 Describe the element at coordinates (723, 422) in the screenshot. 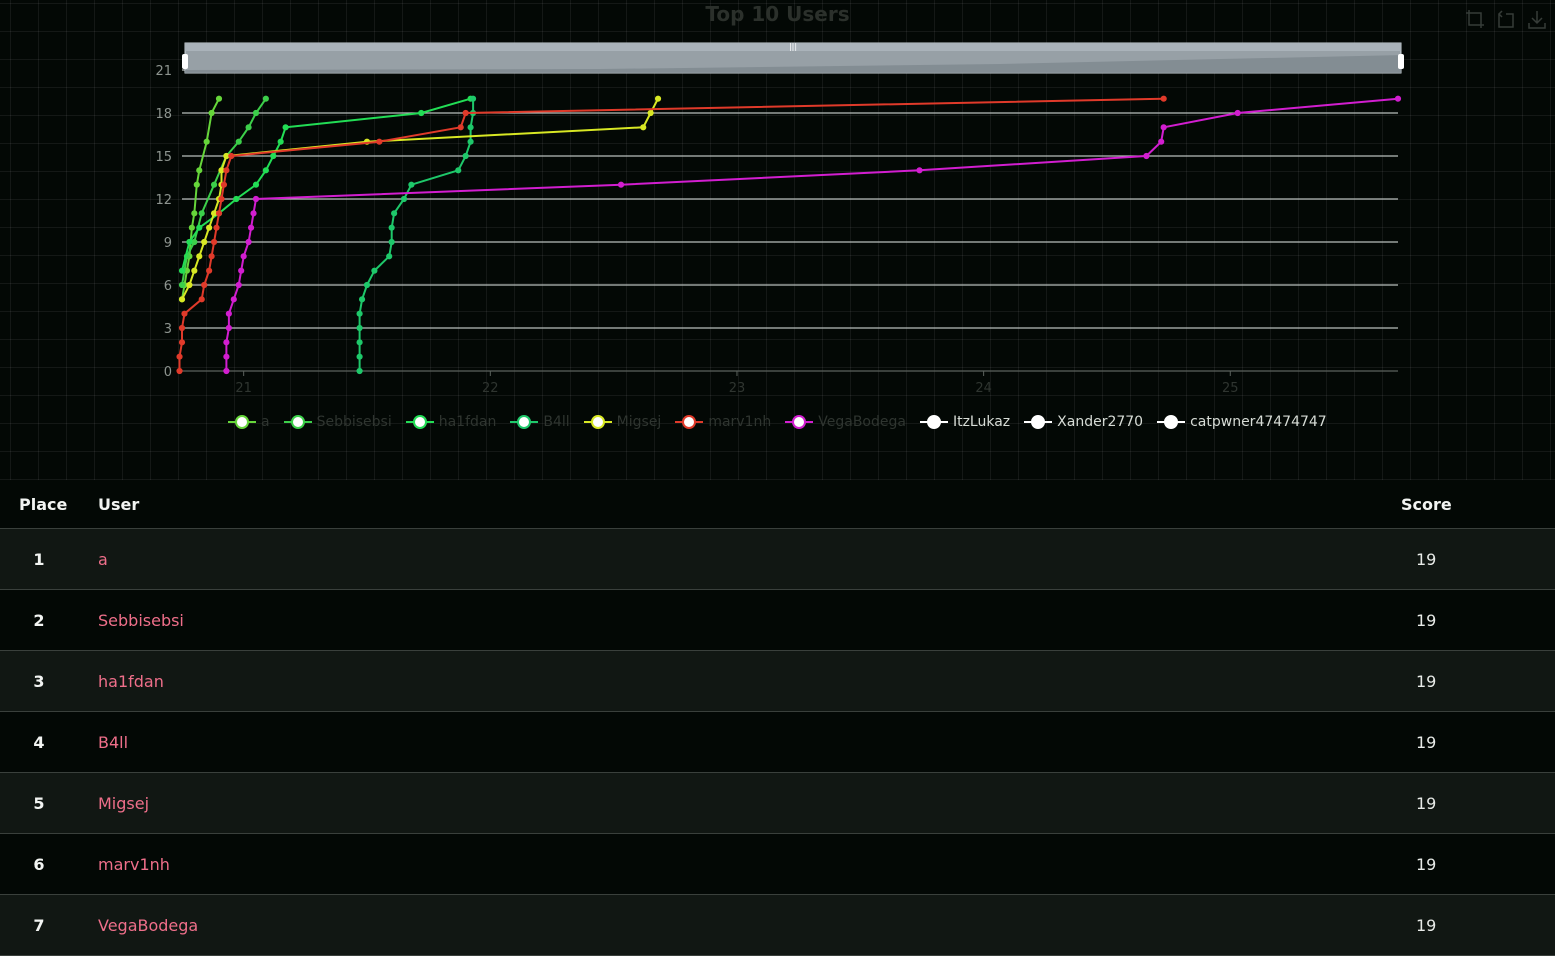

I see `legend-item: marv1nh` at that location.